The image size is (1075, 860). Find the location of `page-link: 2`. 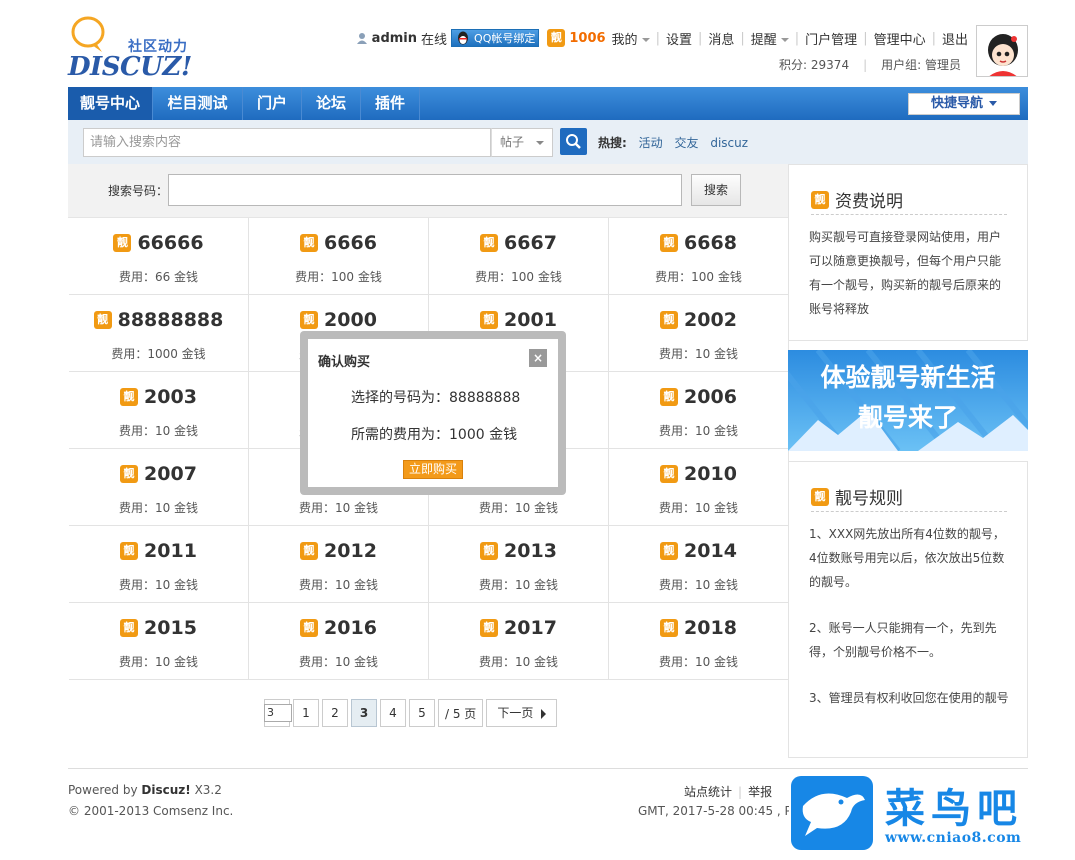

page-link: 2 is located at coordinates (335, 713).